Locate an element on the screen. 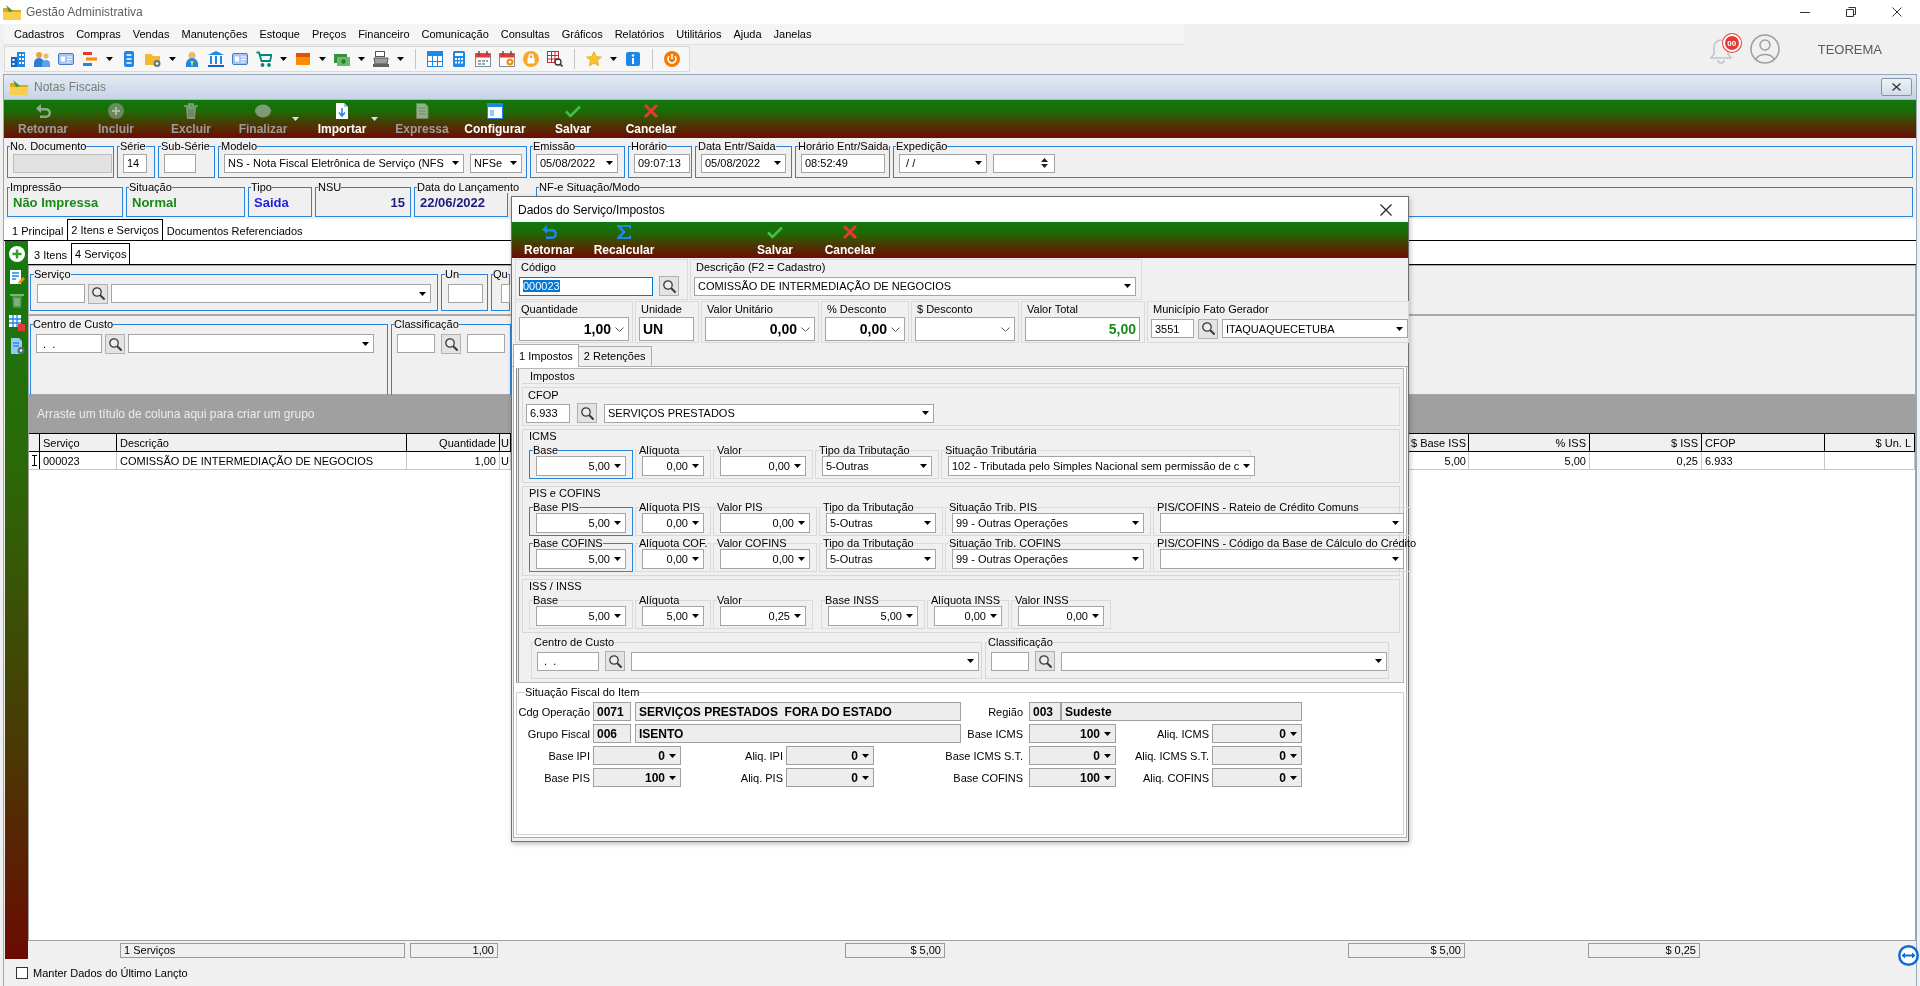  dropdown-field: COMISSÃO DE INTERMEDIAÇÃO DE NEGOCIOS is located at coordinates (915, 286).